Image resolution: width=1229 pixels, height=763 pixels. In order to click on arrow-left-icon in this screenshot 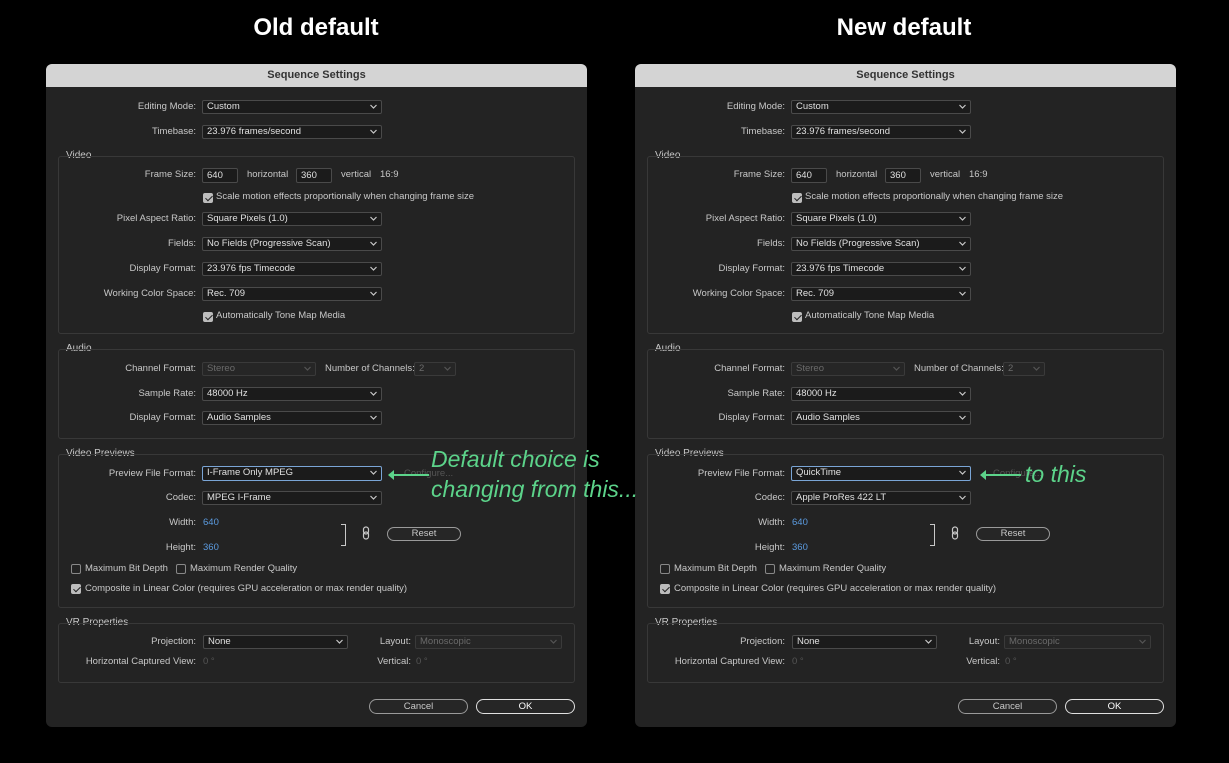, I will do `click(408, 475)`.